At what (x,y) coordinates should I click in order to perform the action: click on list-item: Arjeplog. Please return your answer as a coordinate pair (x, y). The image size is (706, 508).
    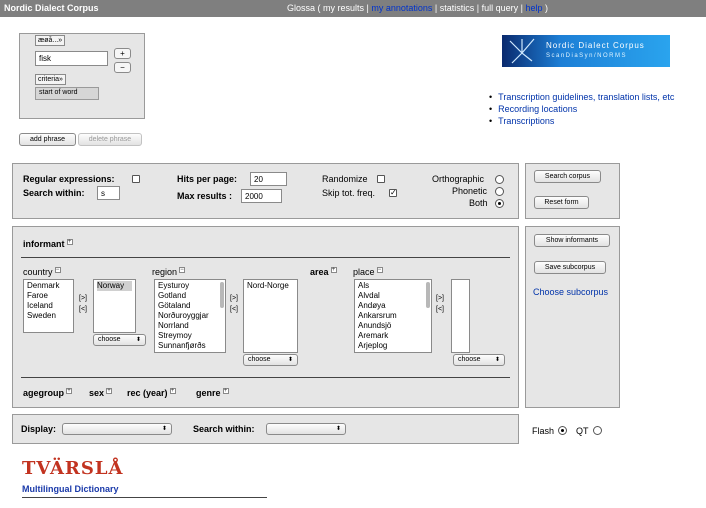
    Looking at the image, I should click on (393, 346).